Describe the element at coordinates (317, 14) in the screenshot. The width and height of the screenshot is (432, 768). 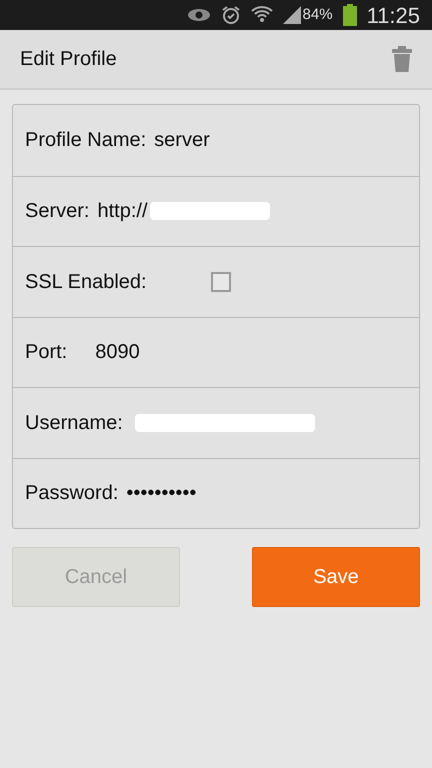
I see `battery-percent-text: 84%` at that location.